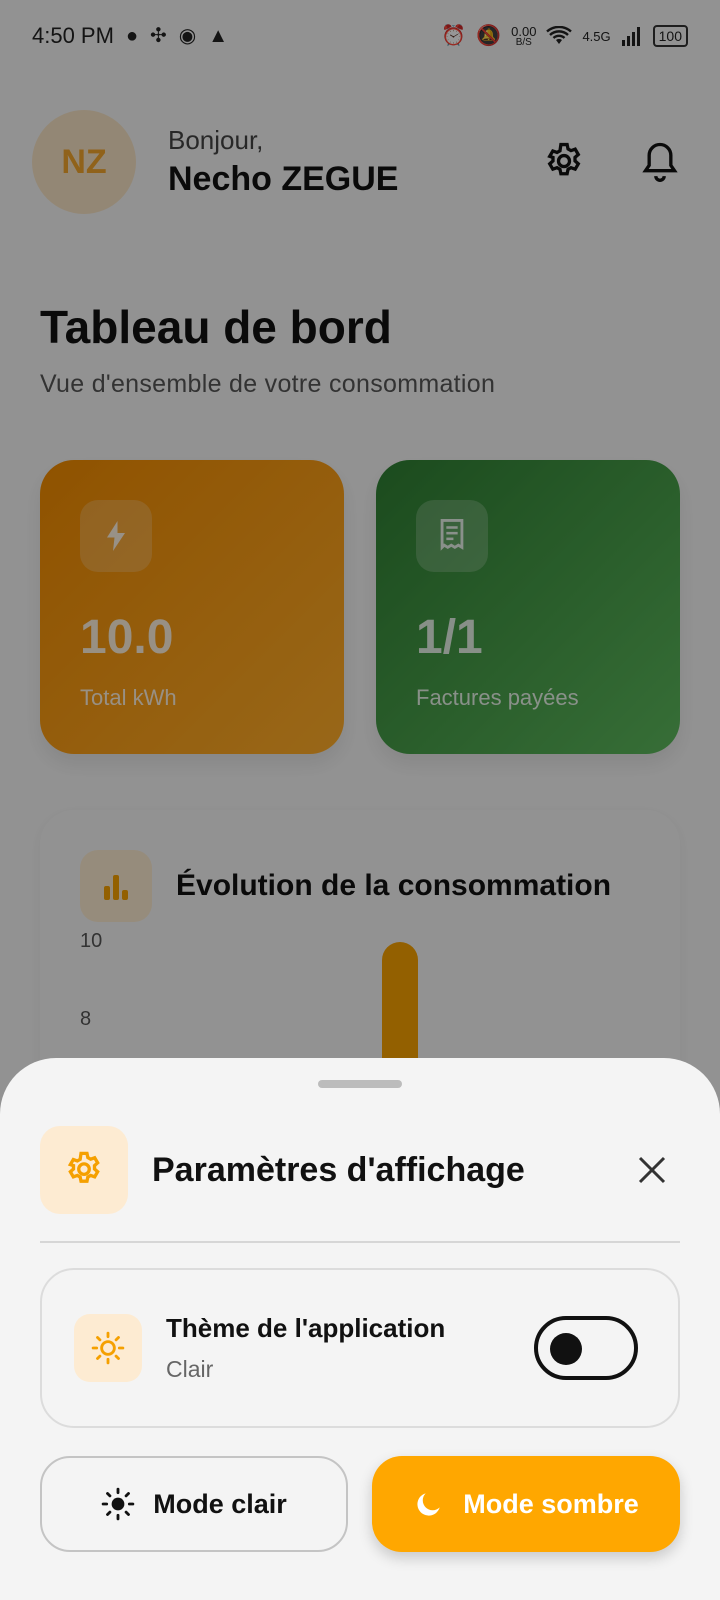  Describe the element at coordinates (360, 1084) in the screenshot. I see `sheet-drag-handle` at that location.